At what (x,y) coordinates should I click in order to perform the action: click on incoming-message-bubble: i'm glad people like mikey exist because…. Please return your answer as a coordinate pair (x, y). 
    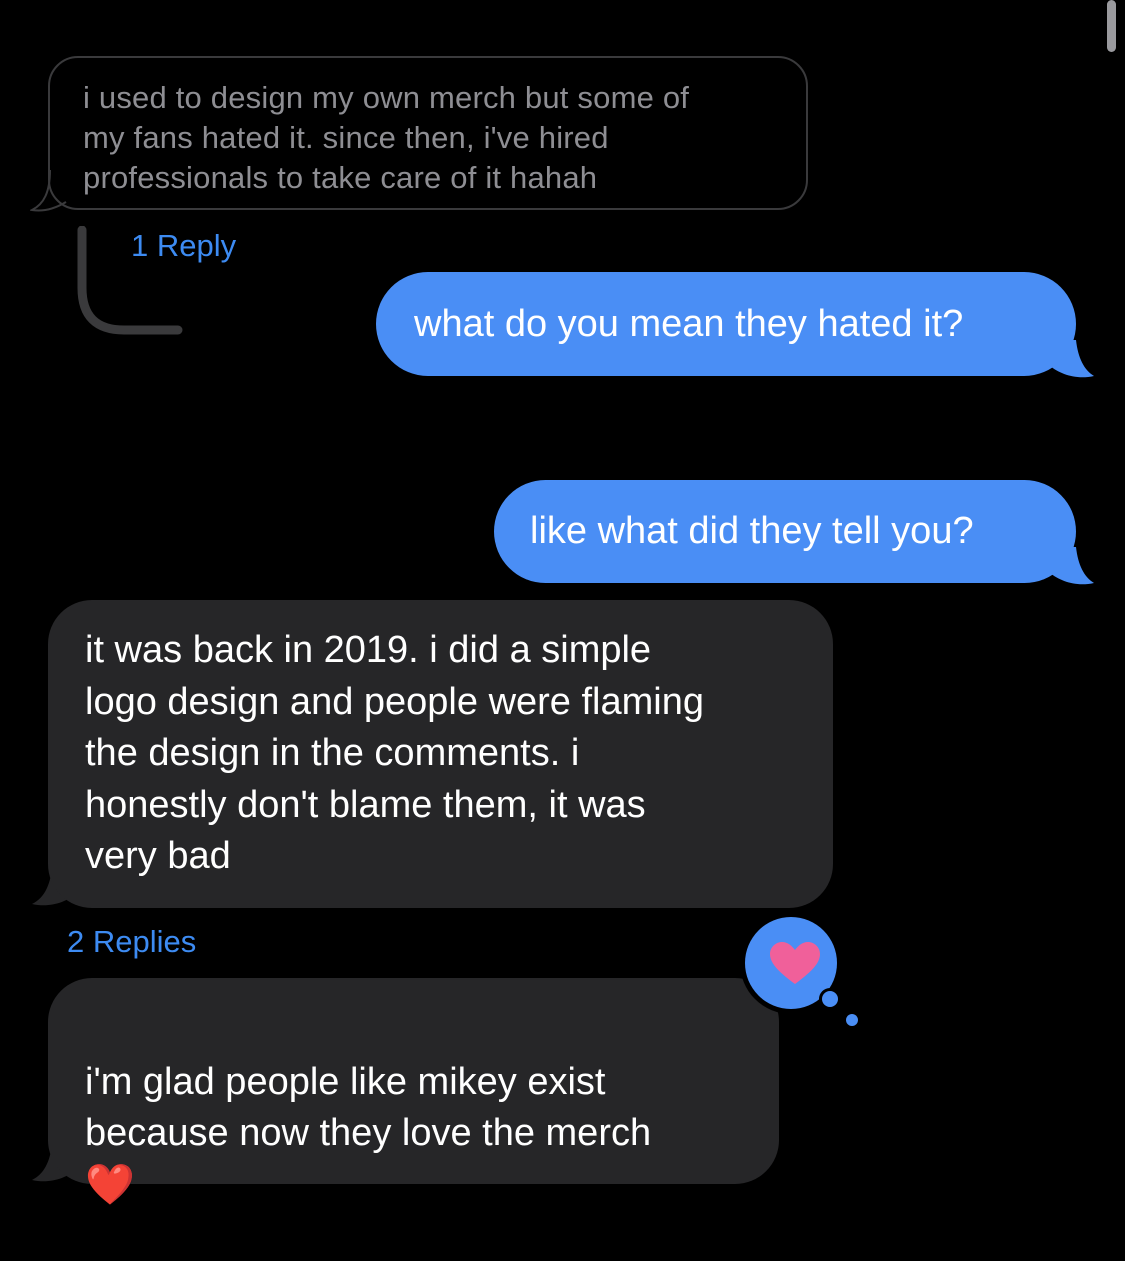
    Looking at the image, I should click on (413, 1092).